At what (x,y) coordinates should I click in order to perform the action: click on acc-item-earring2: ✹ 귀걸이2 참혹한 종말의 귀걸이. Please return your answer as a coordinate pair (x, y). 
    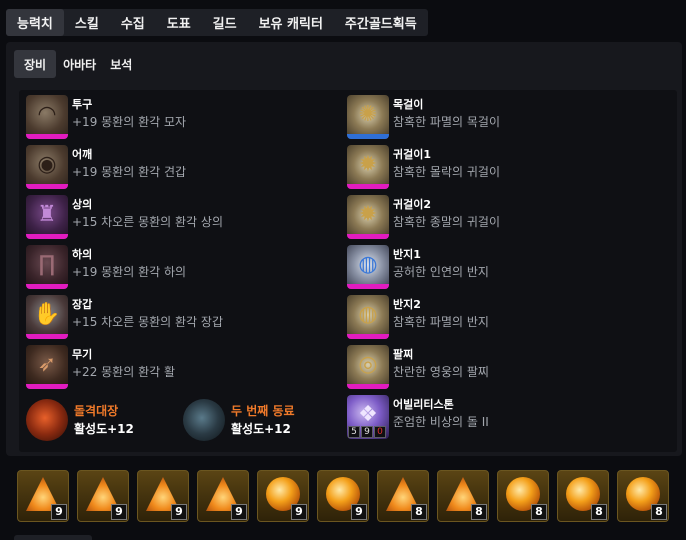
    Looking at the image, I should click on (423, 218).